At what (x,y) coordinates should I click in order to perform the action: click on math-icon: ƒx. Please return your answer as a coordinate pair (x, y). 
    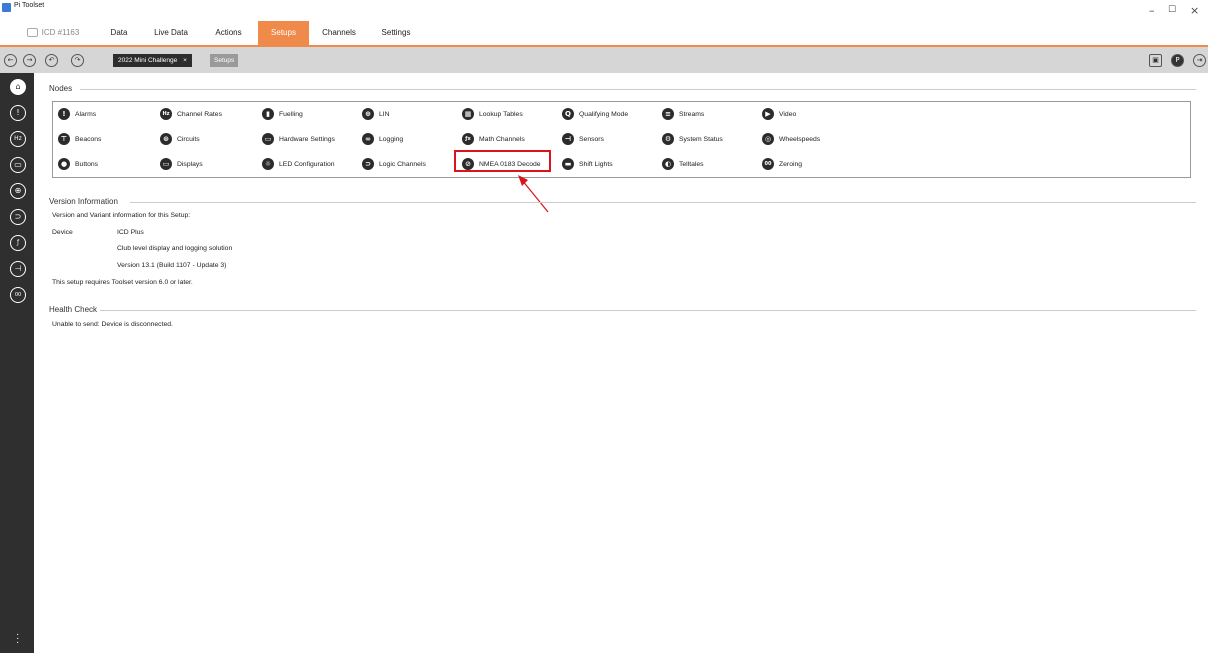
    Looking at the image, I should click on (468, 139).